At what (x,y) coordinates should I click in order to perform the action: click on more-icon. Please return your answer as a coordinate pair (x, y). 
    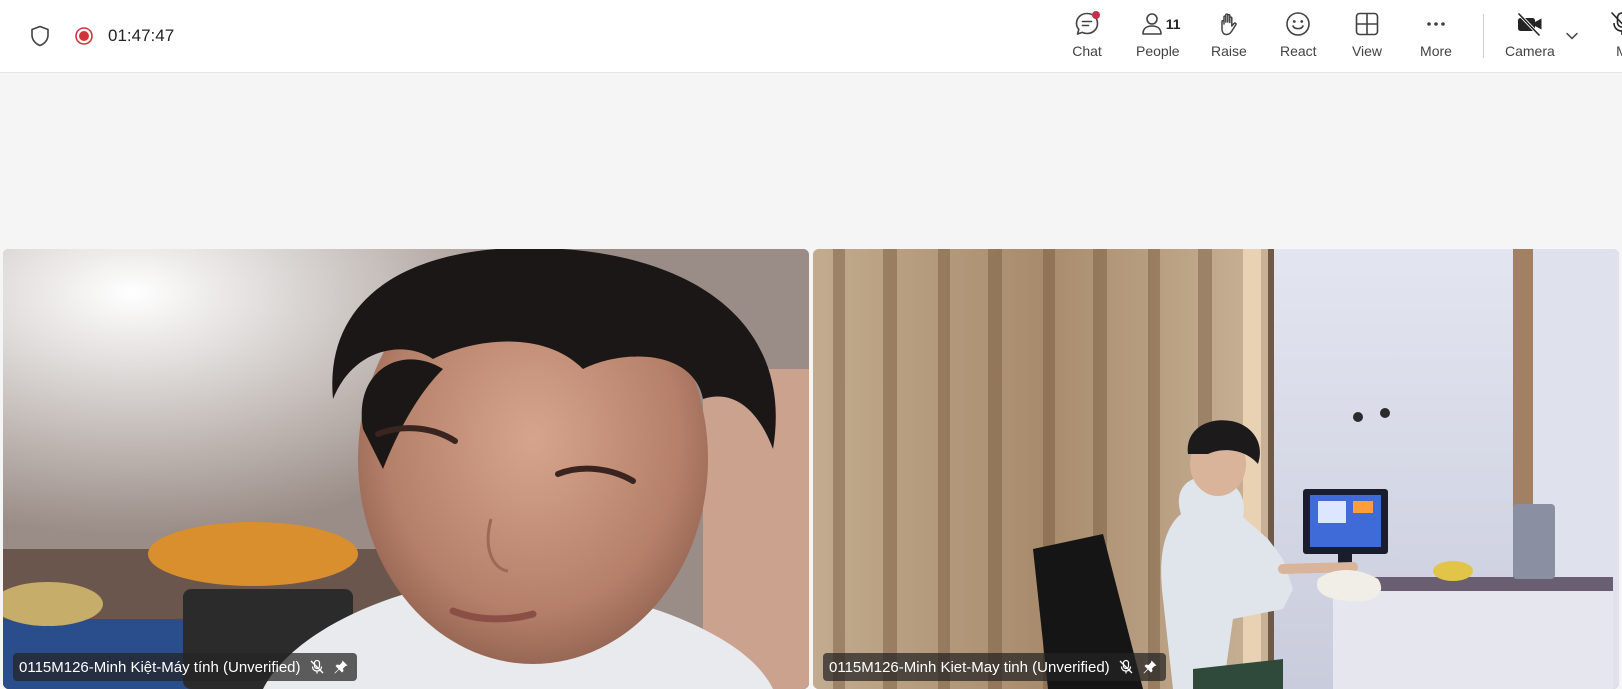
    Looking at the image, I should click on (1436, 24).